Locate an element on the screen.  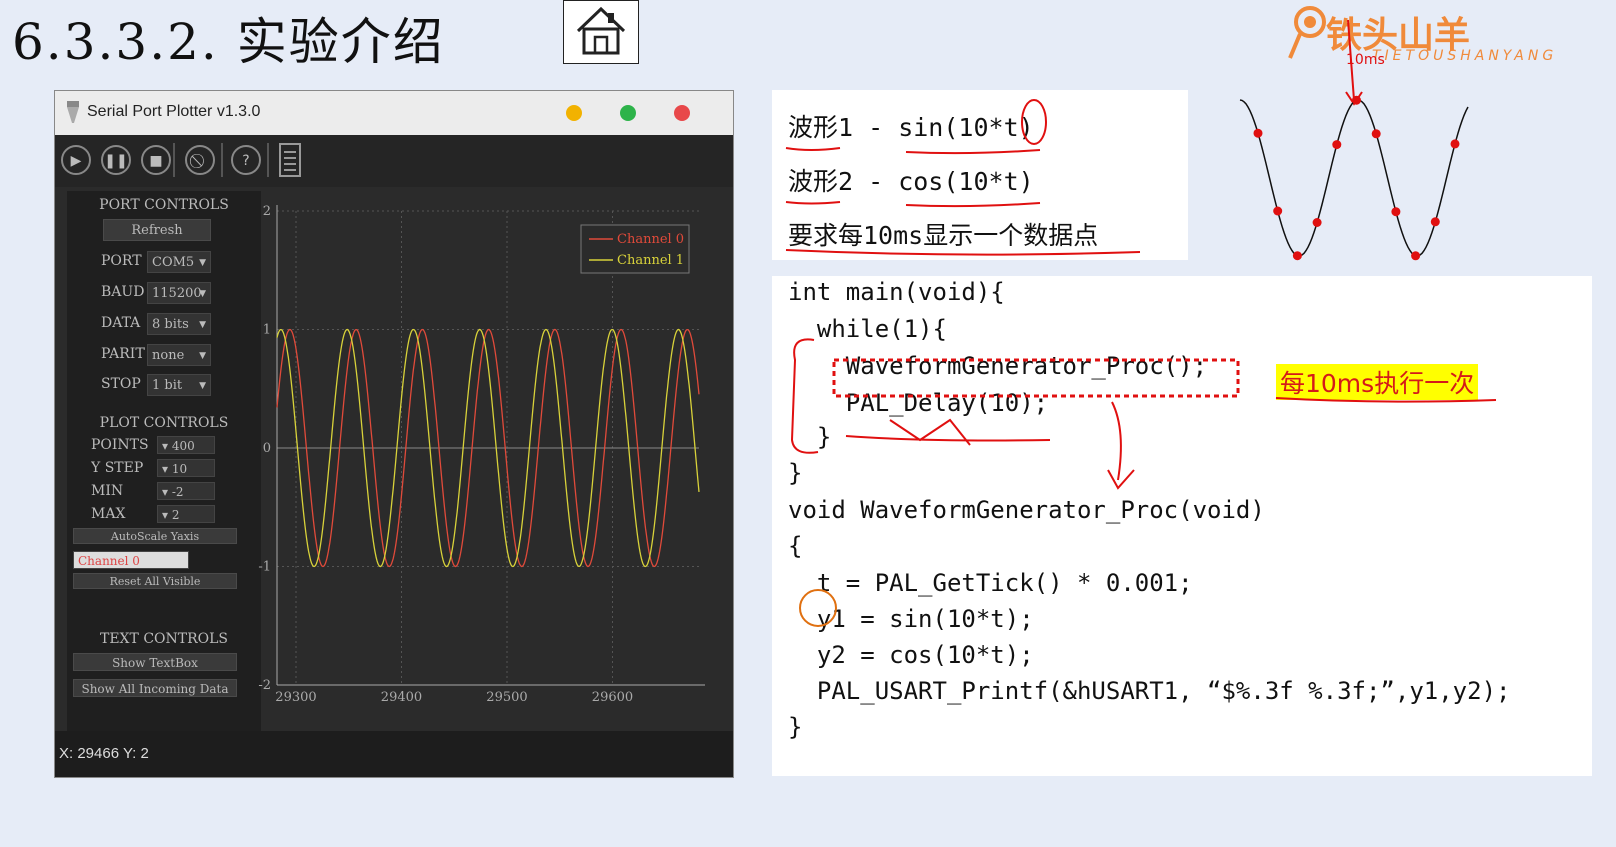
annotation-note: 每10ms执行一次 is located at coordinates (1377, 382).